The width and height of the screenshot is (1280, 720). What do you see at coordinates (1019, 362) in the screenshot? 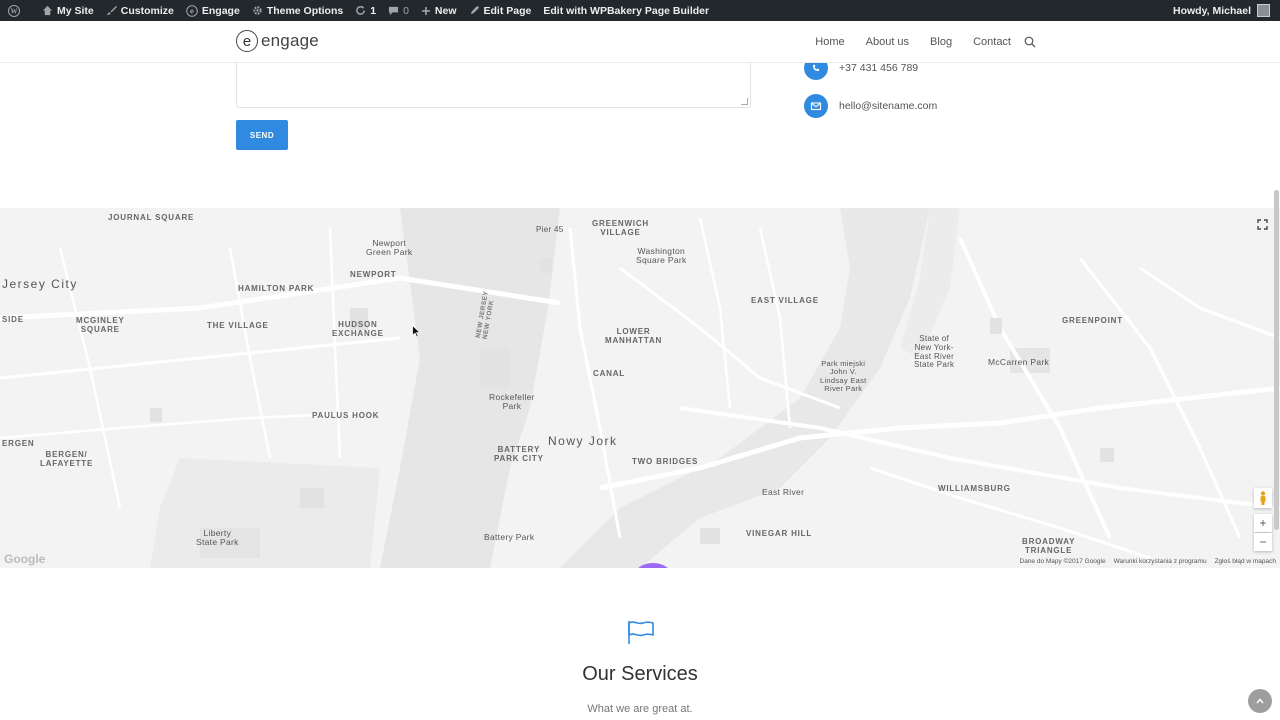
I see `map-label-mccarren-park: McCarren Park` at bounding box center [1019, 362].